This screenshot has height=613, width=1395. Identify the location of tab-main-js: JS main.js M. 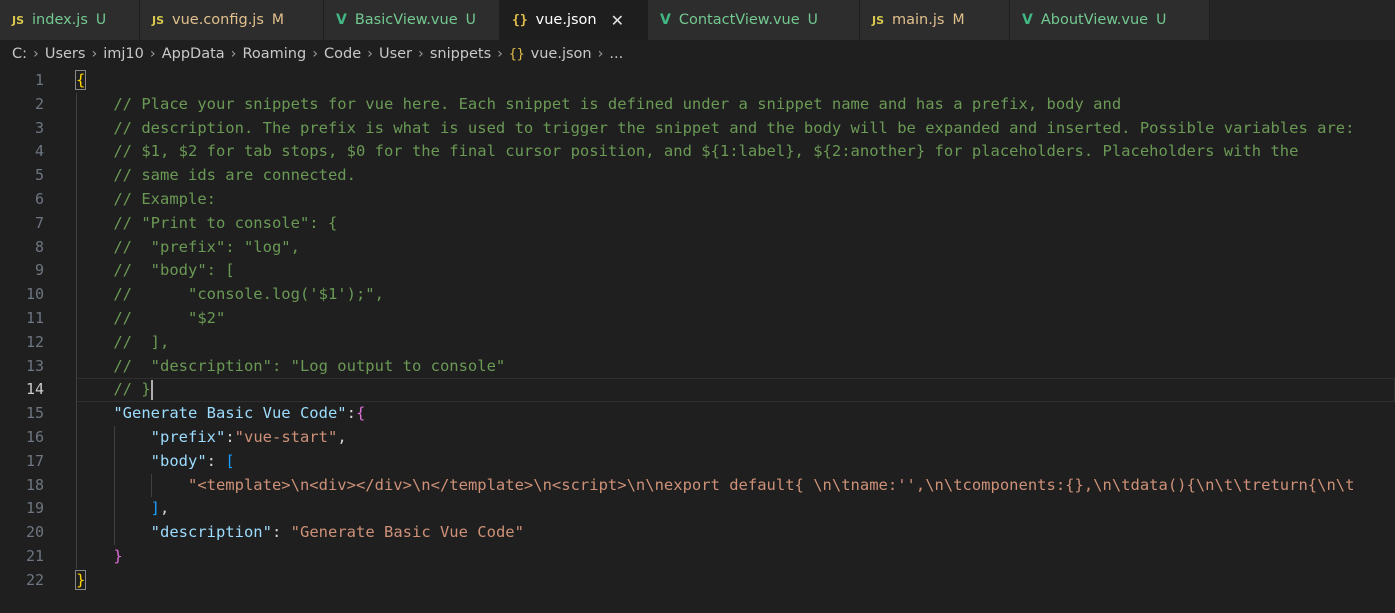
(935, 20).